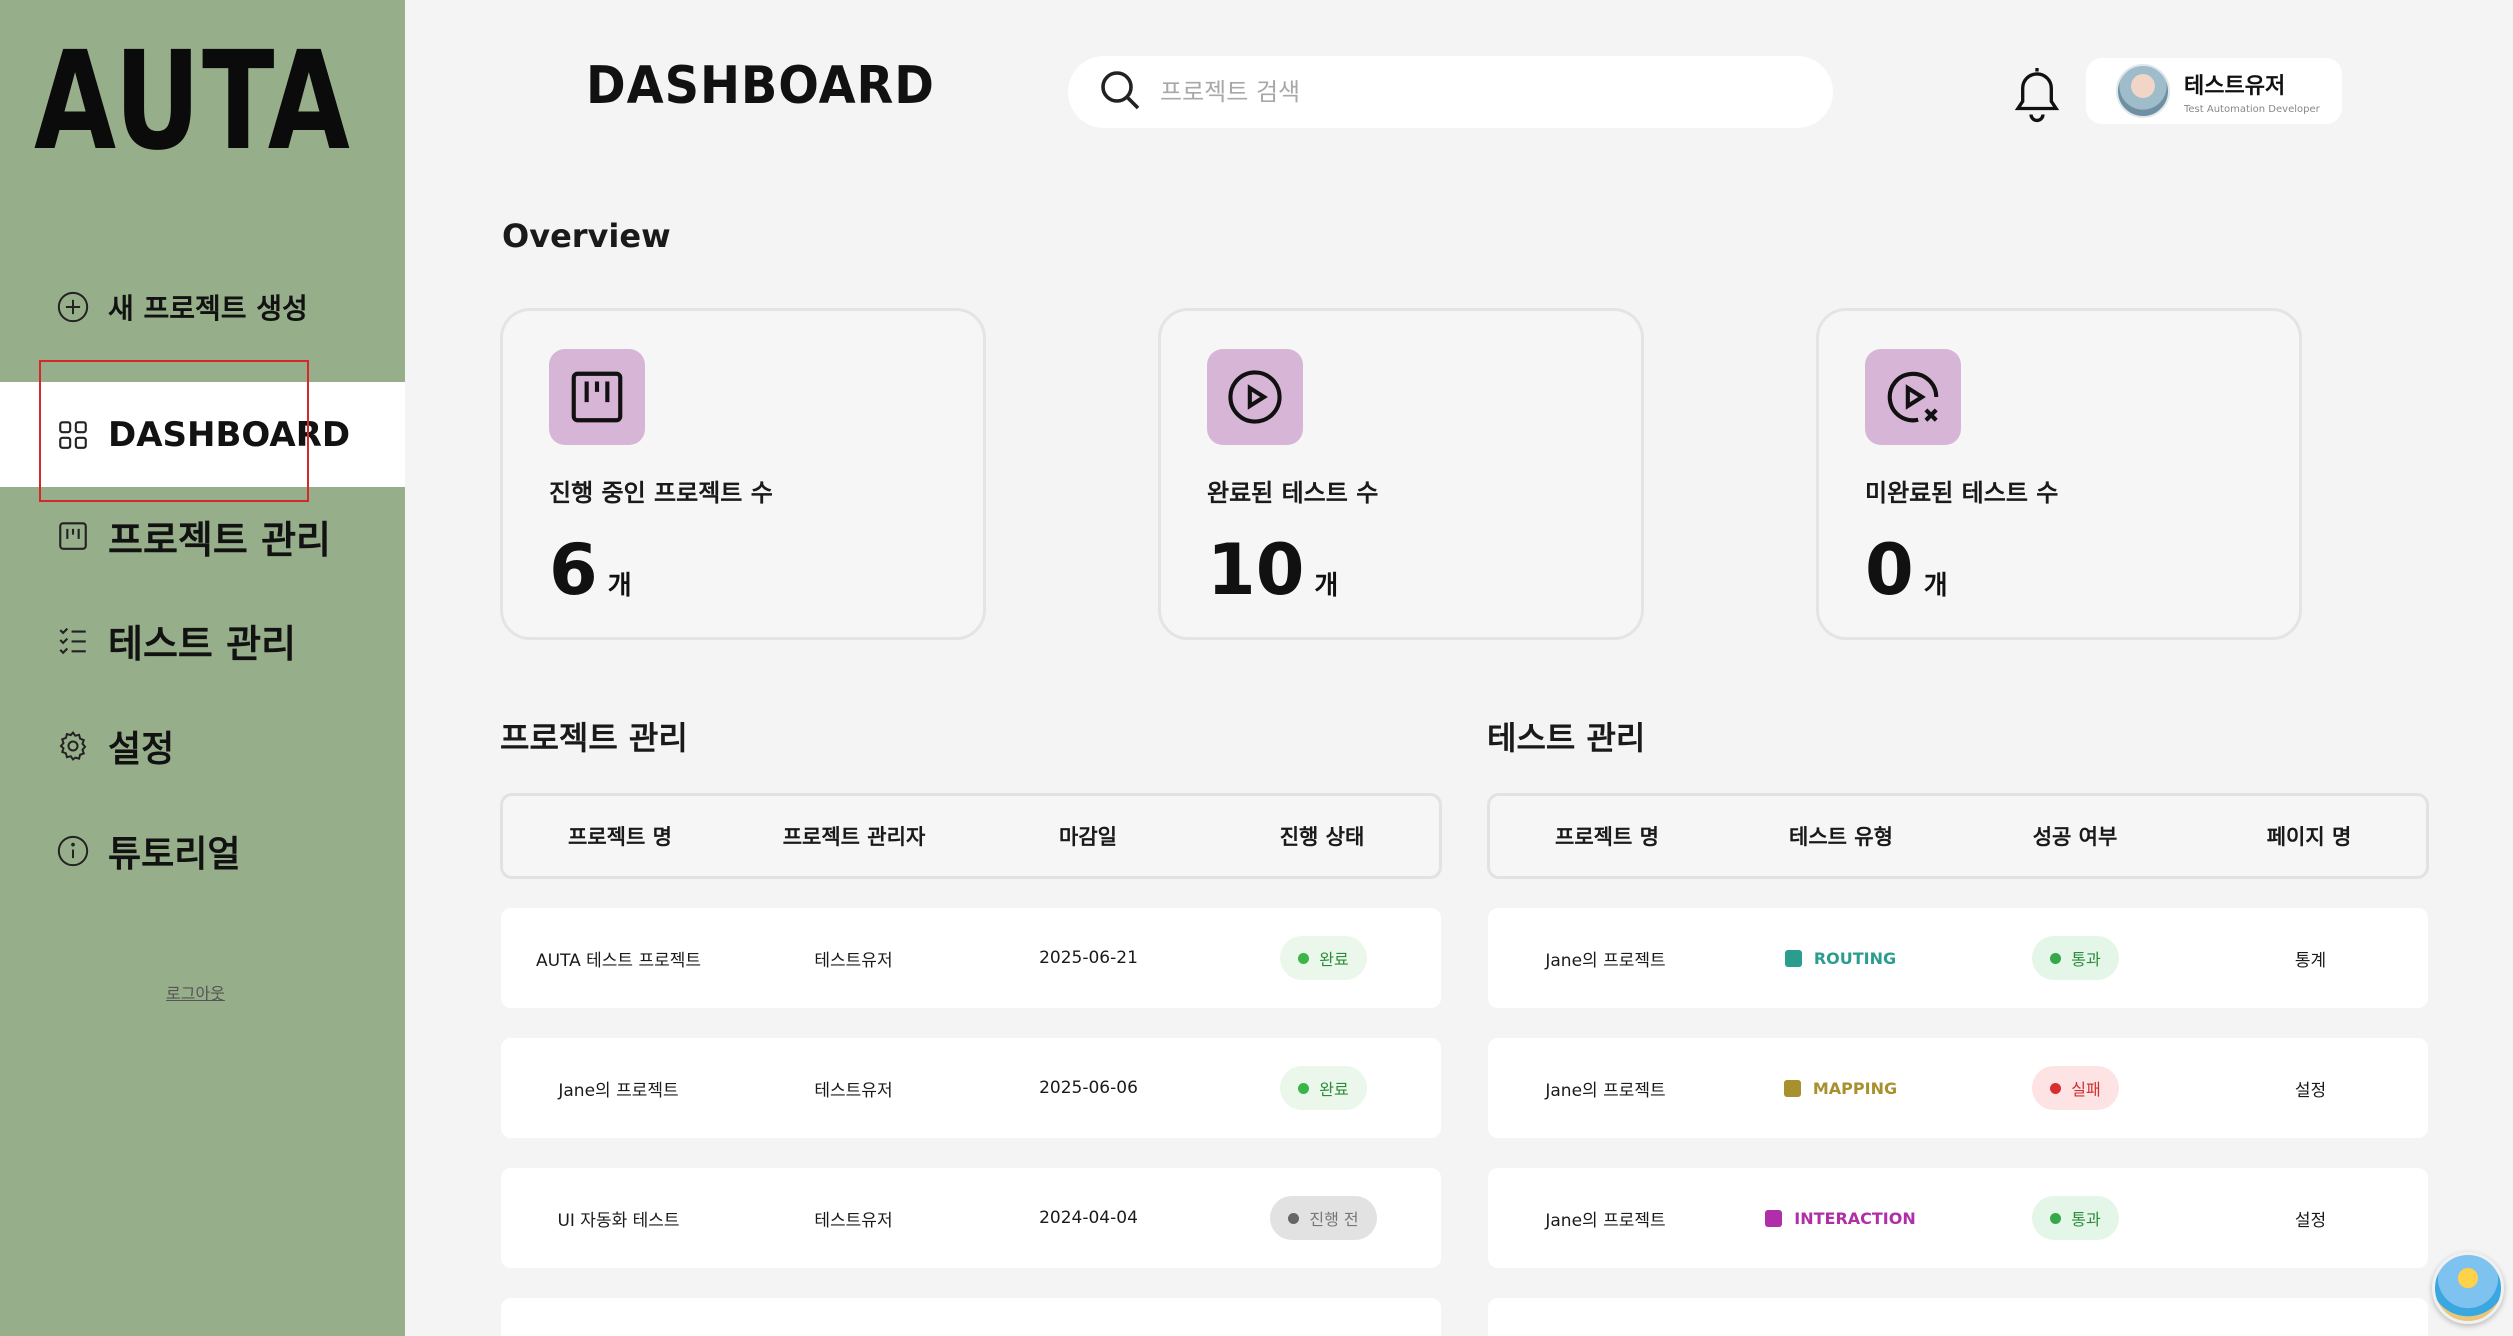 The height and width of the screenshot is (1336, 2513). What do you see at coordinates (1323, 1218) in the screenshot?
I see `status-badge: 진행 전` at bounding box center [1323, 1218].